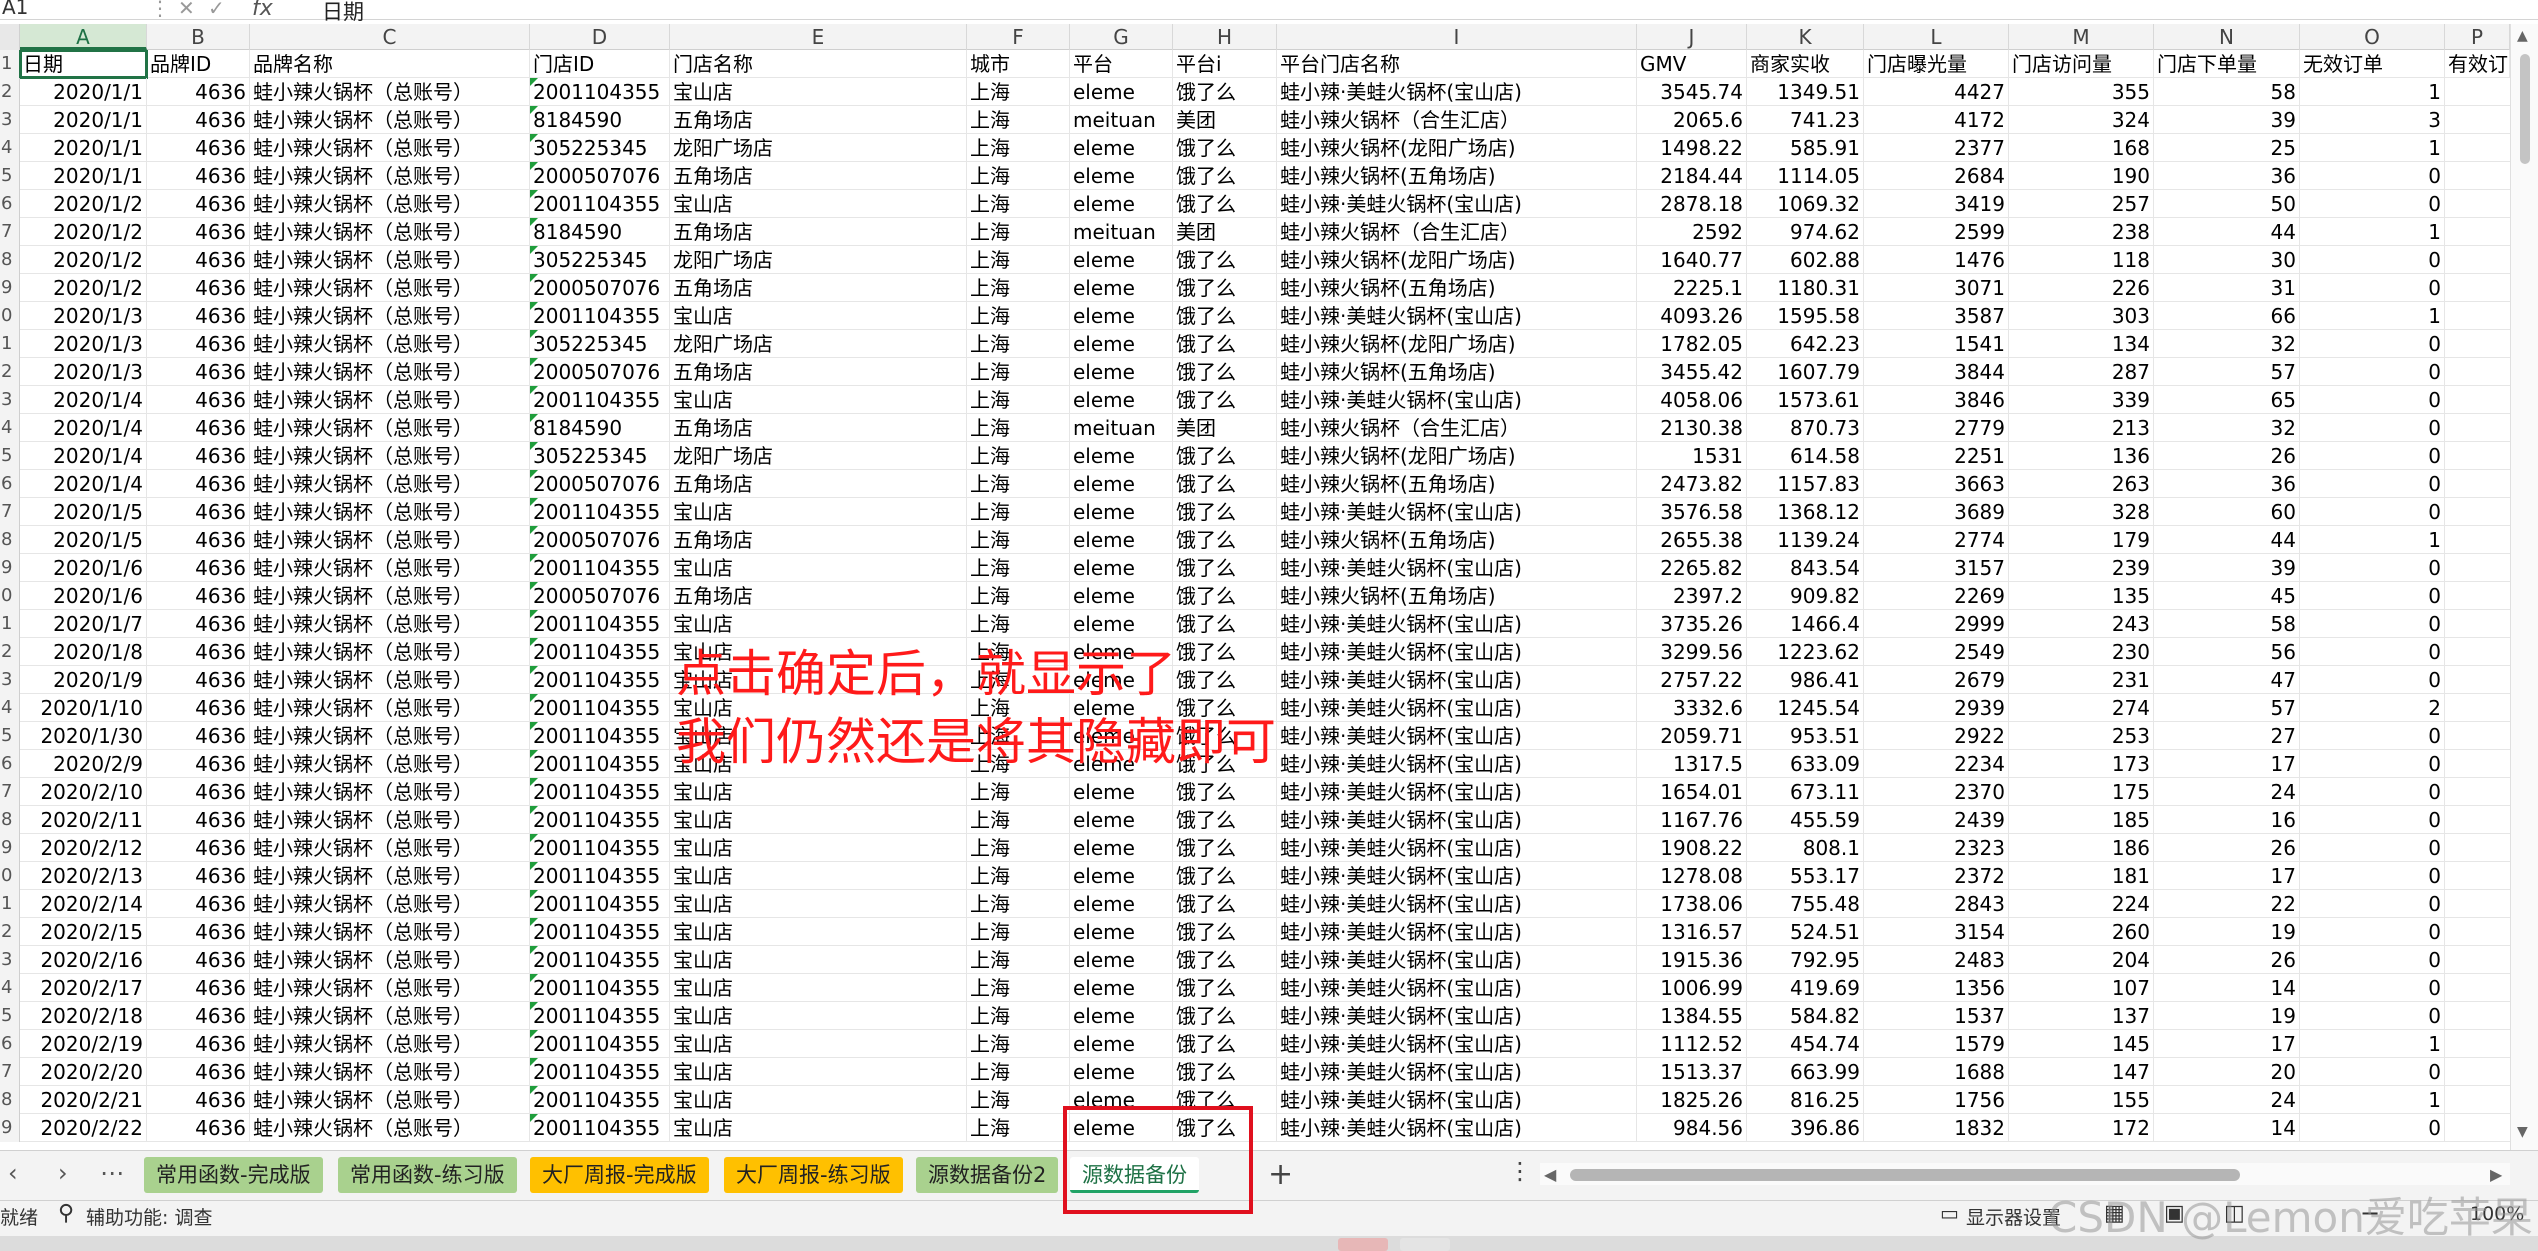  What do you see at coordinates (1936, 764) in the screenshot?
I see `cell: 2234` at bounding box center [1936, 764].